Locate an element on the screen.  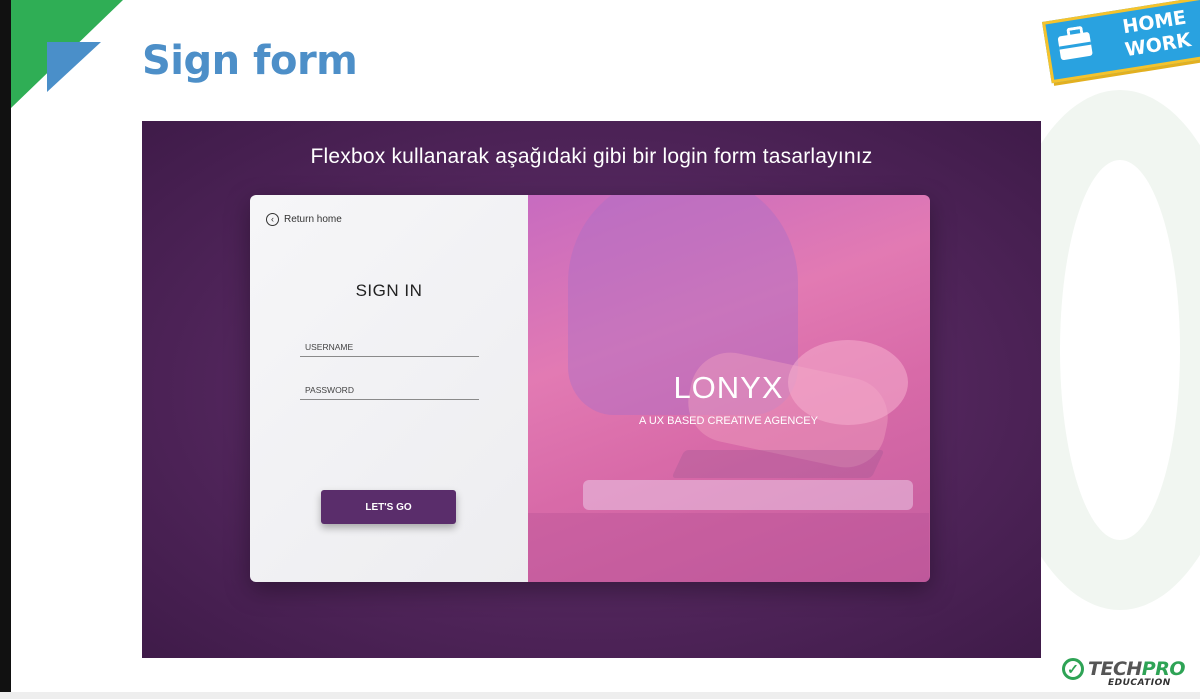
logo-wordmark-pro: PRO is located at coordinates (1163, 669).